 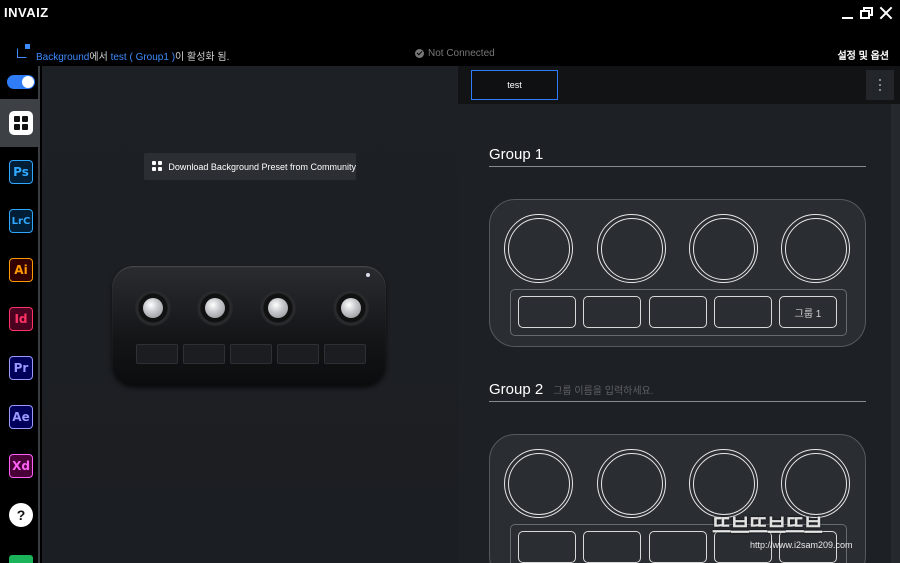 I want to click on external-link-icon, so click(x=23, y=51).